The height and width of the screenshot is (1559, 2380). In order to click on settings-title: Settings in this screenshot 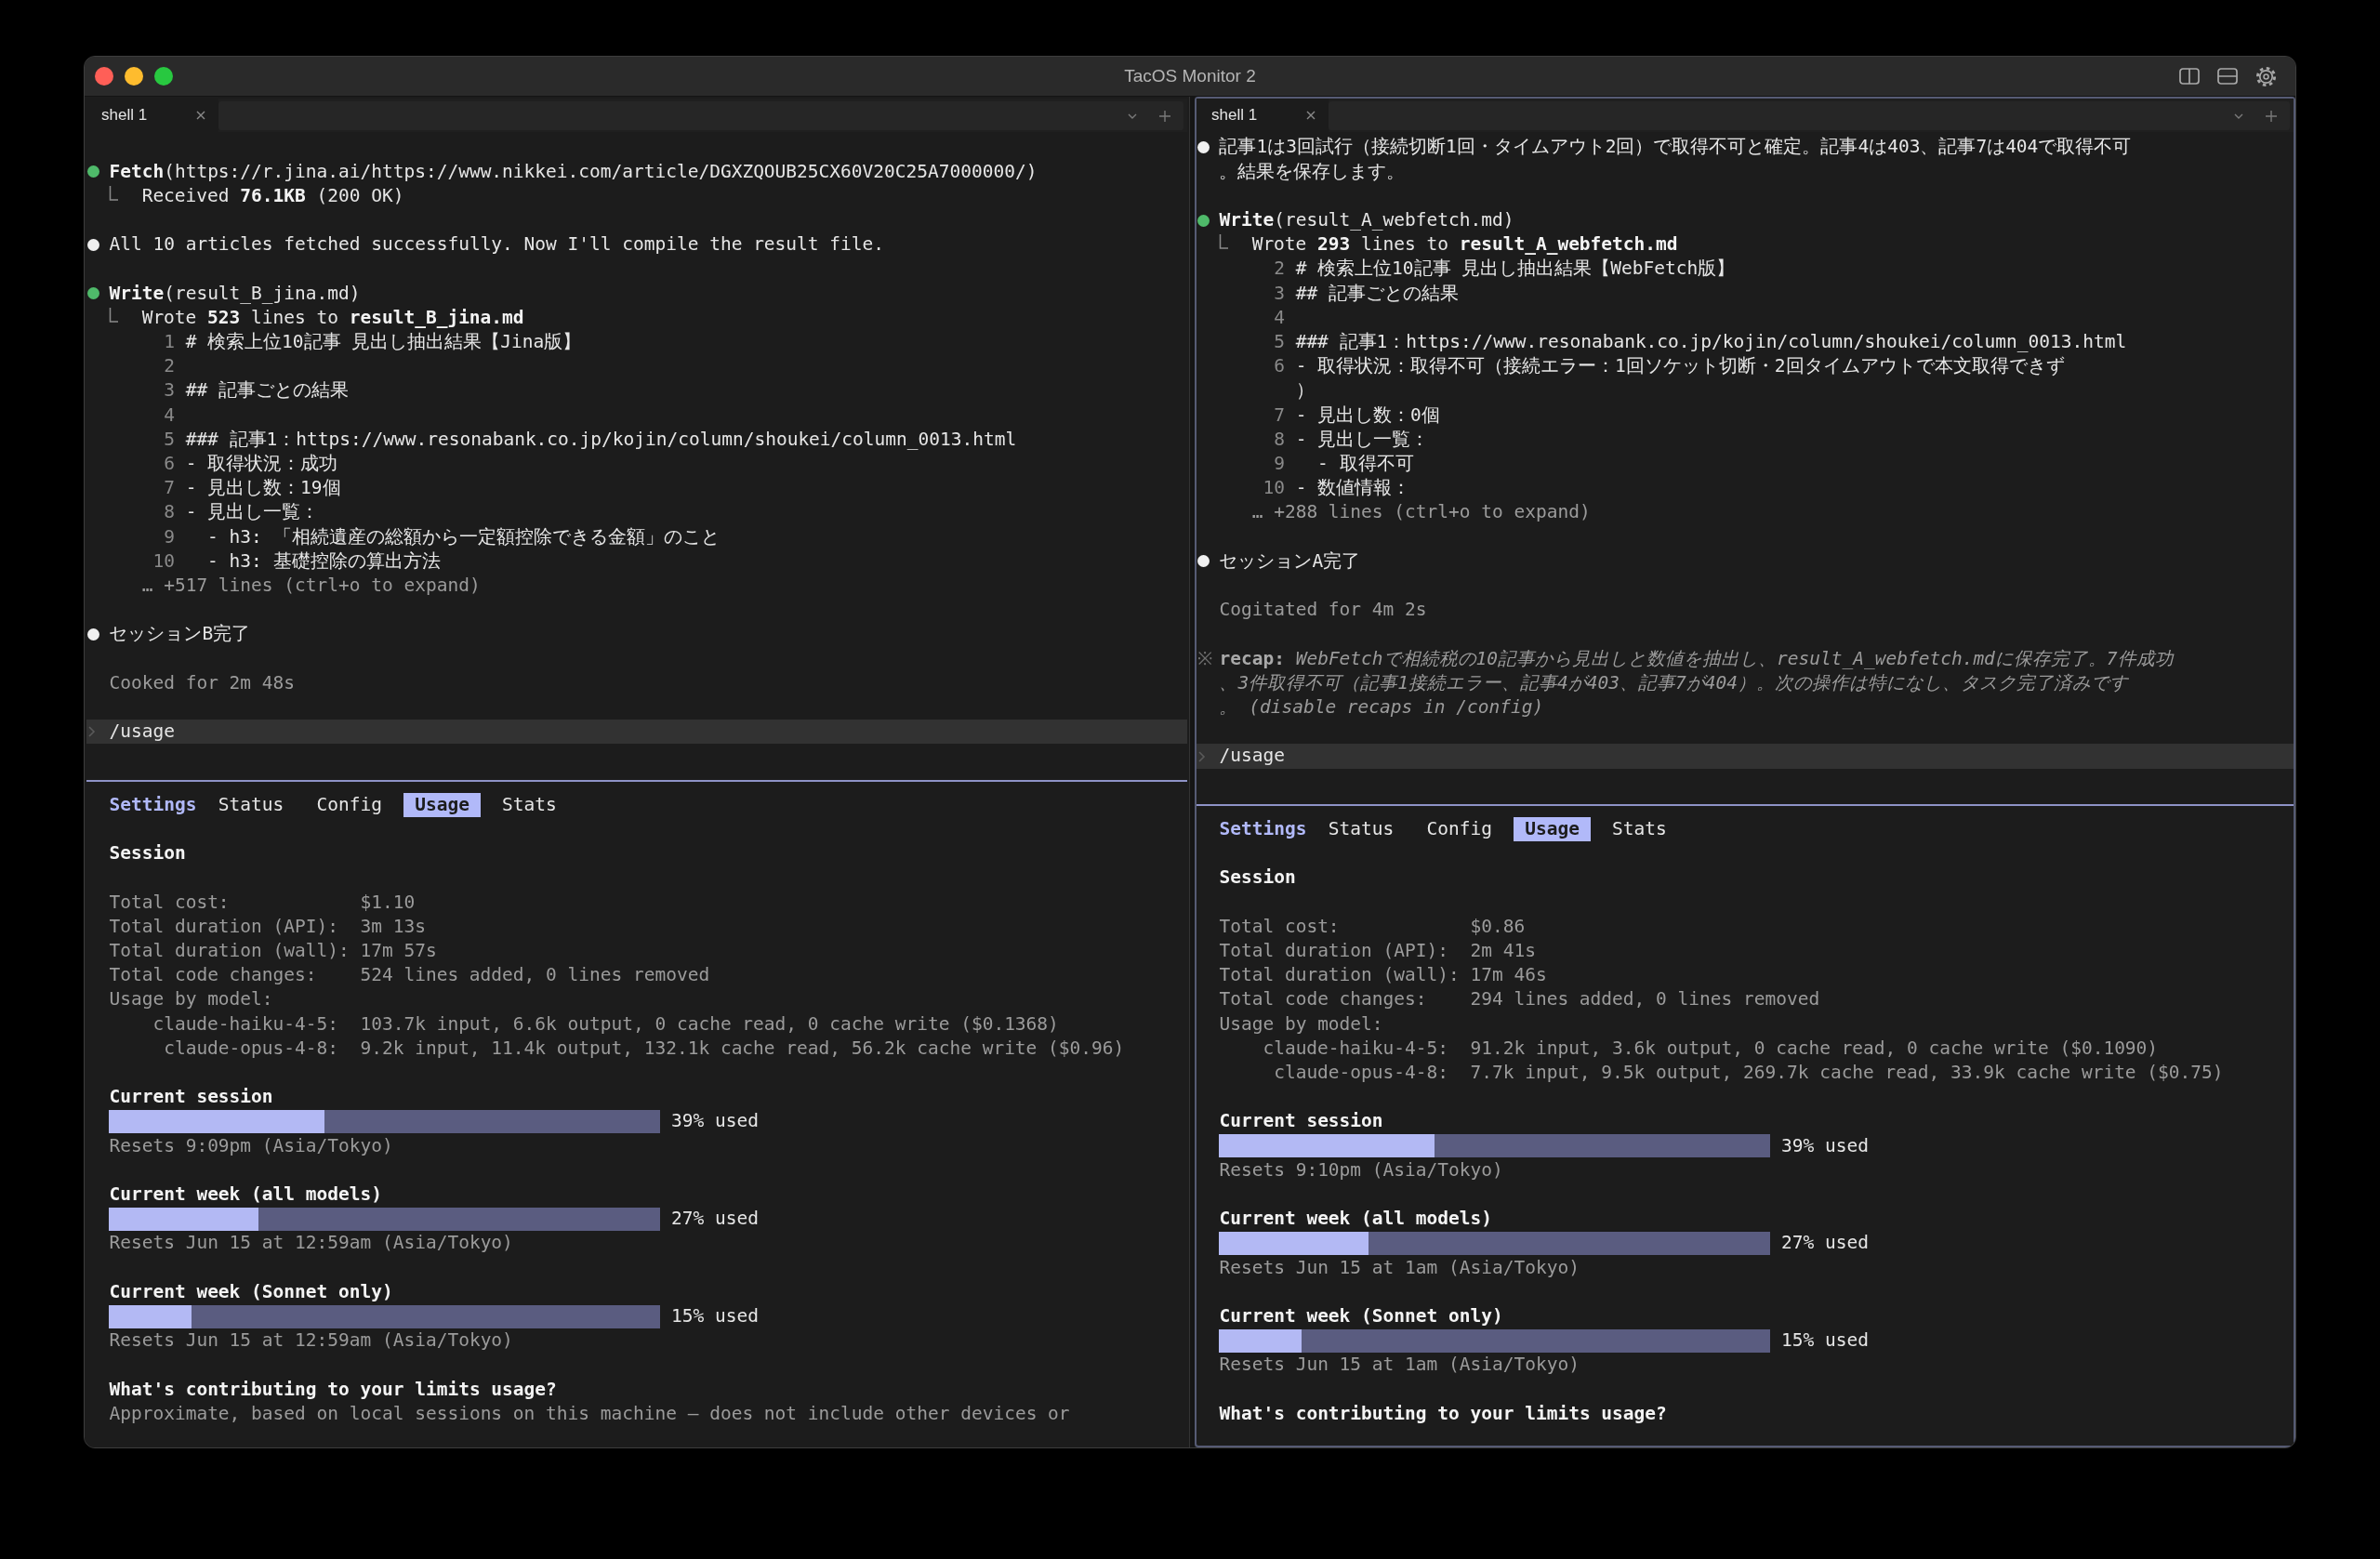, I will do `click(1263, 829)`.